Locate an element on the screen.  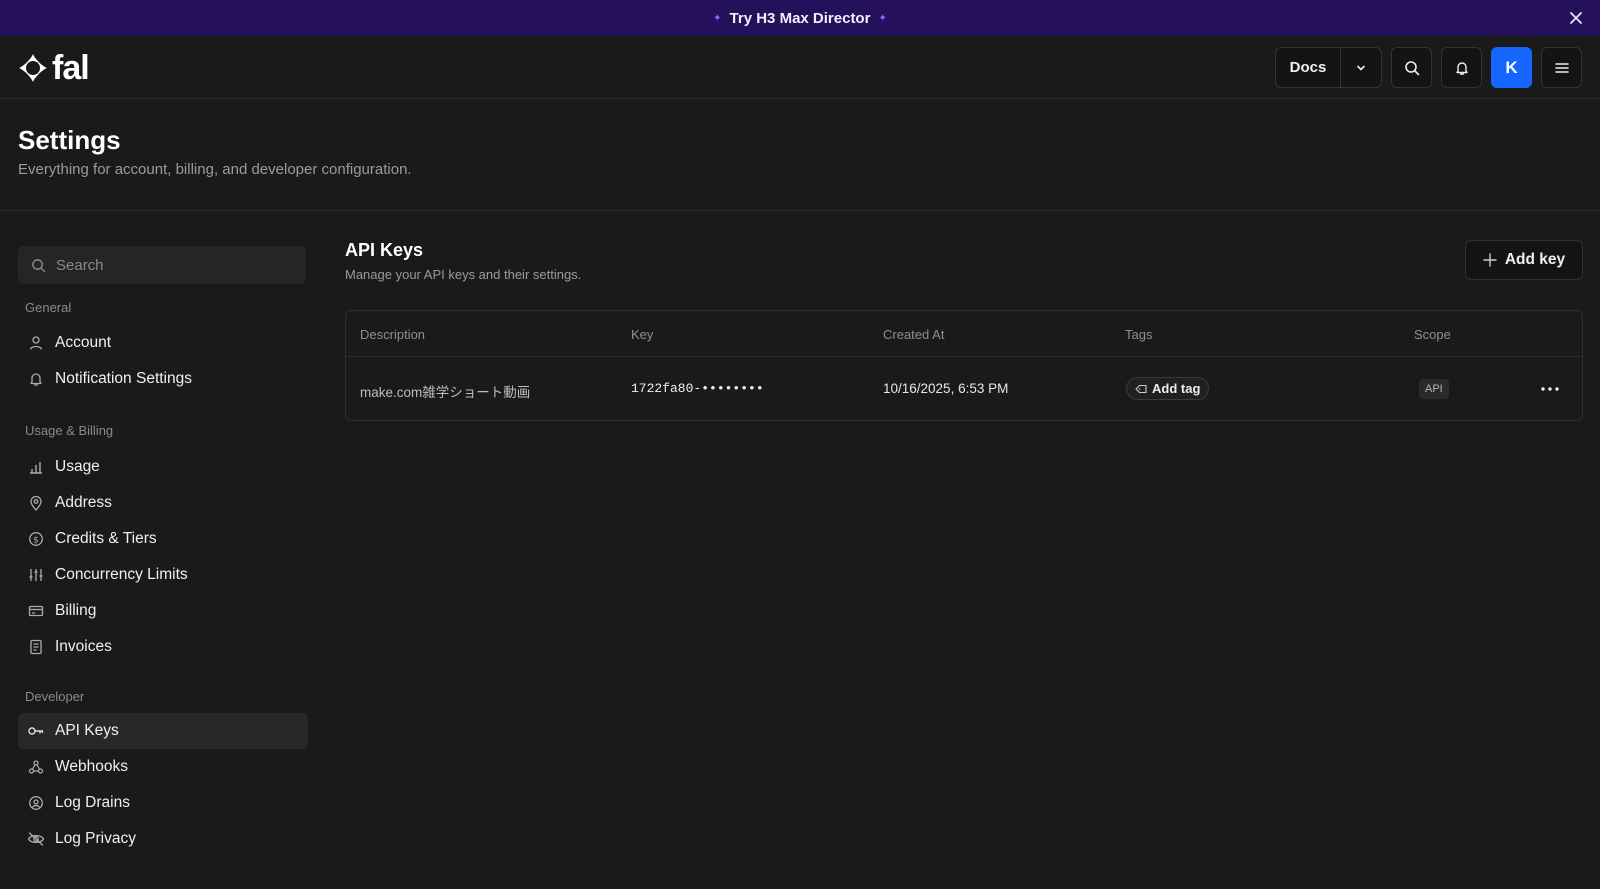
key-icon is located at coordinates (36, 731).